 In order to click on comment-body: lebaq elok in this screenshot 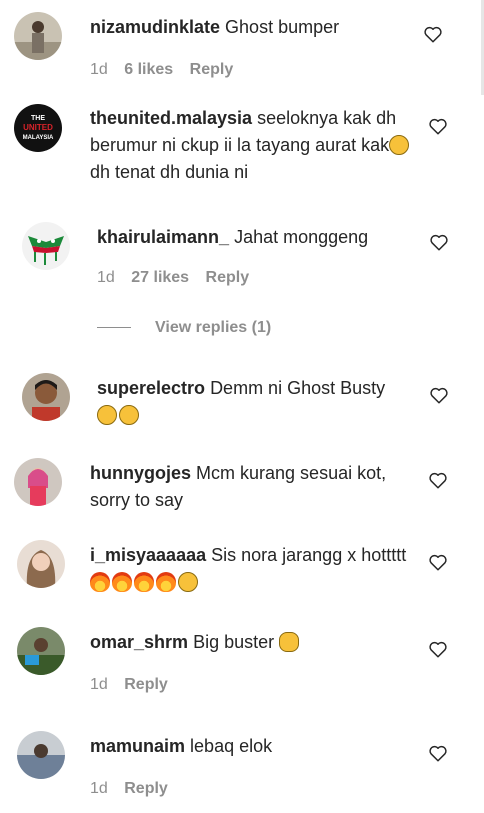, I will do `click(231, 746)`.